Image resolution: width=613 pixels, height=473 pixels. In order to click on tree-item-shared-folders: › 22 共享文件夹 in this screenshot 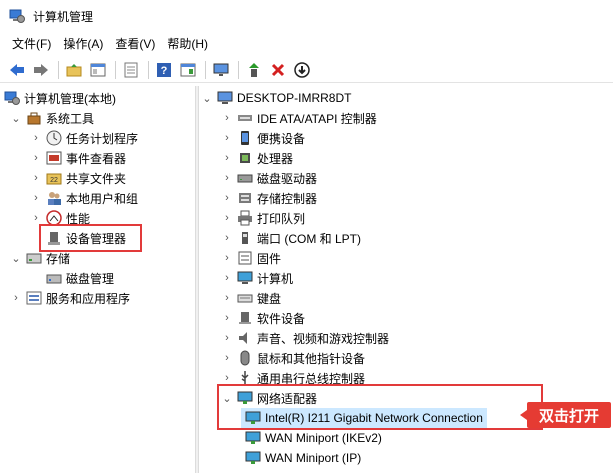, I will do `click(78, 178)`.